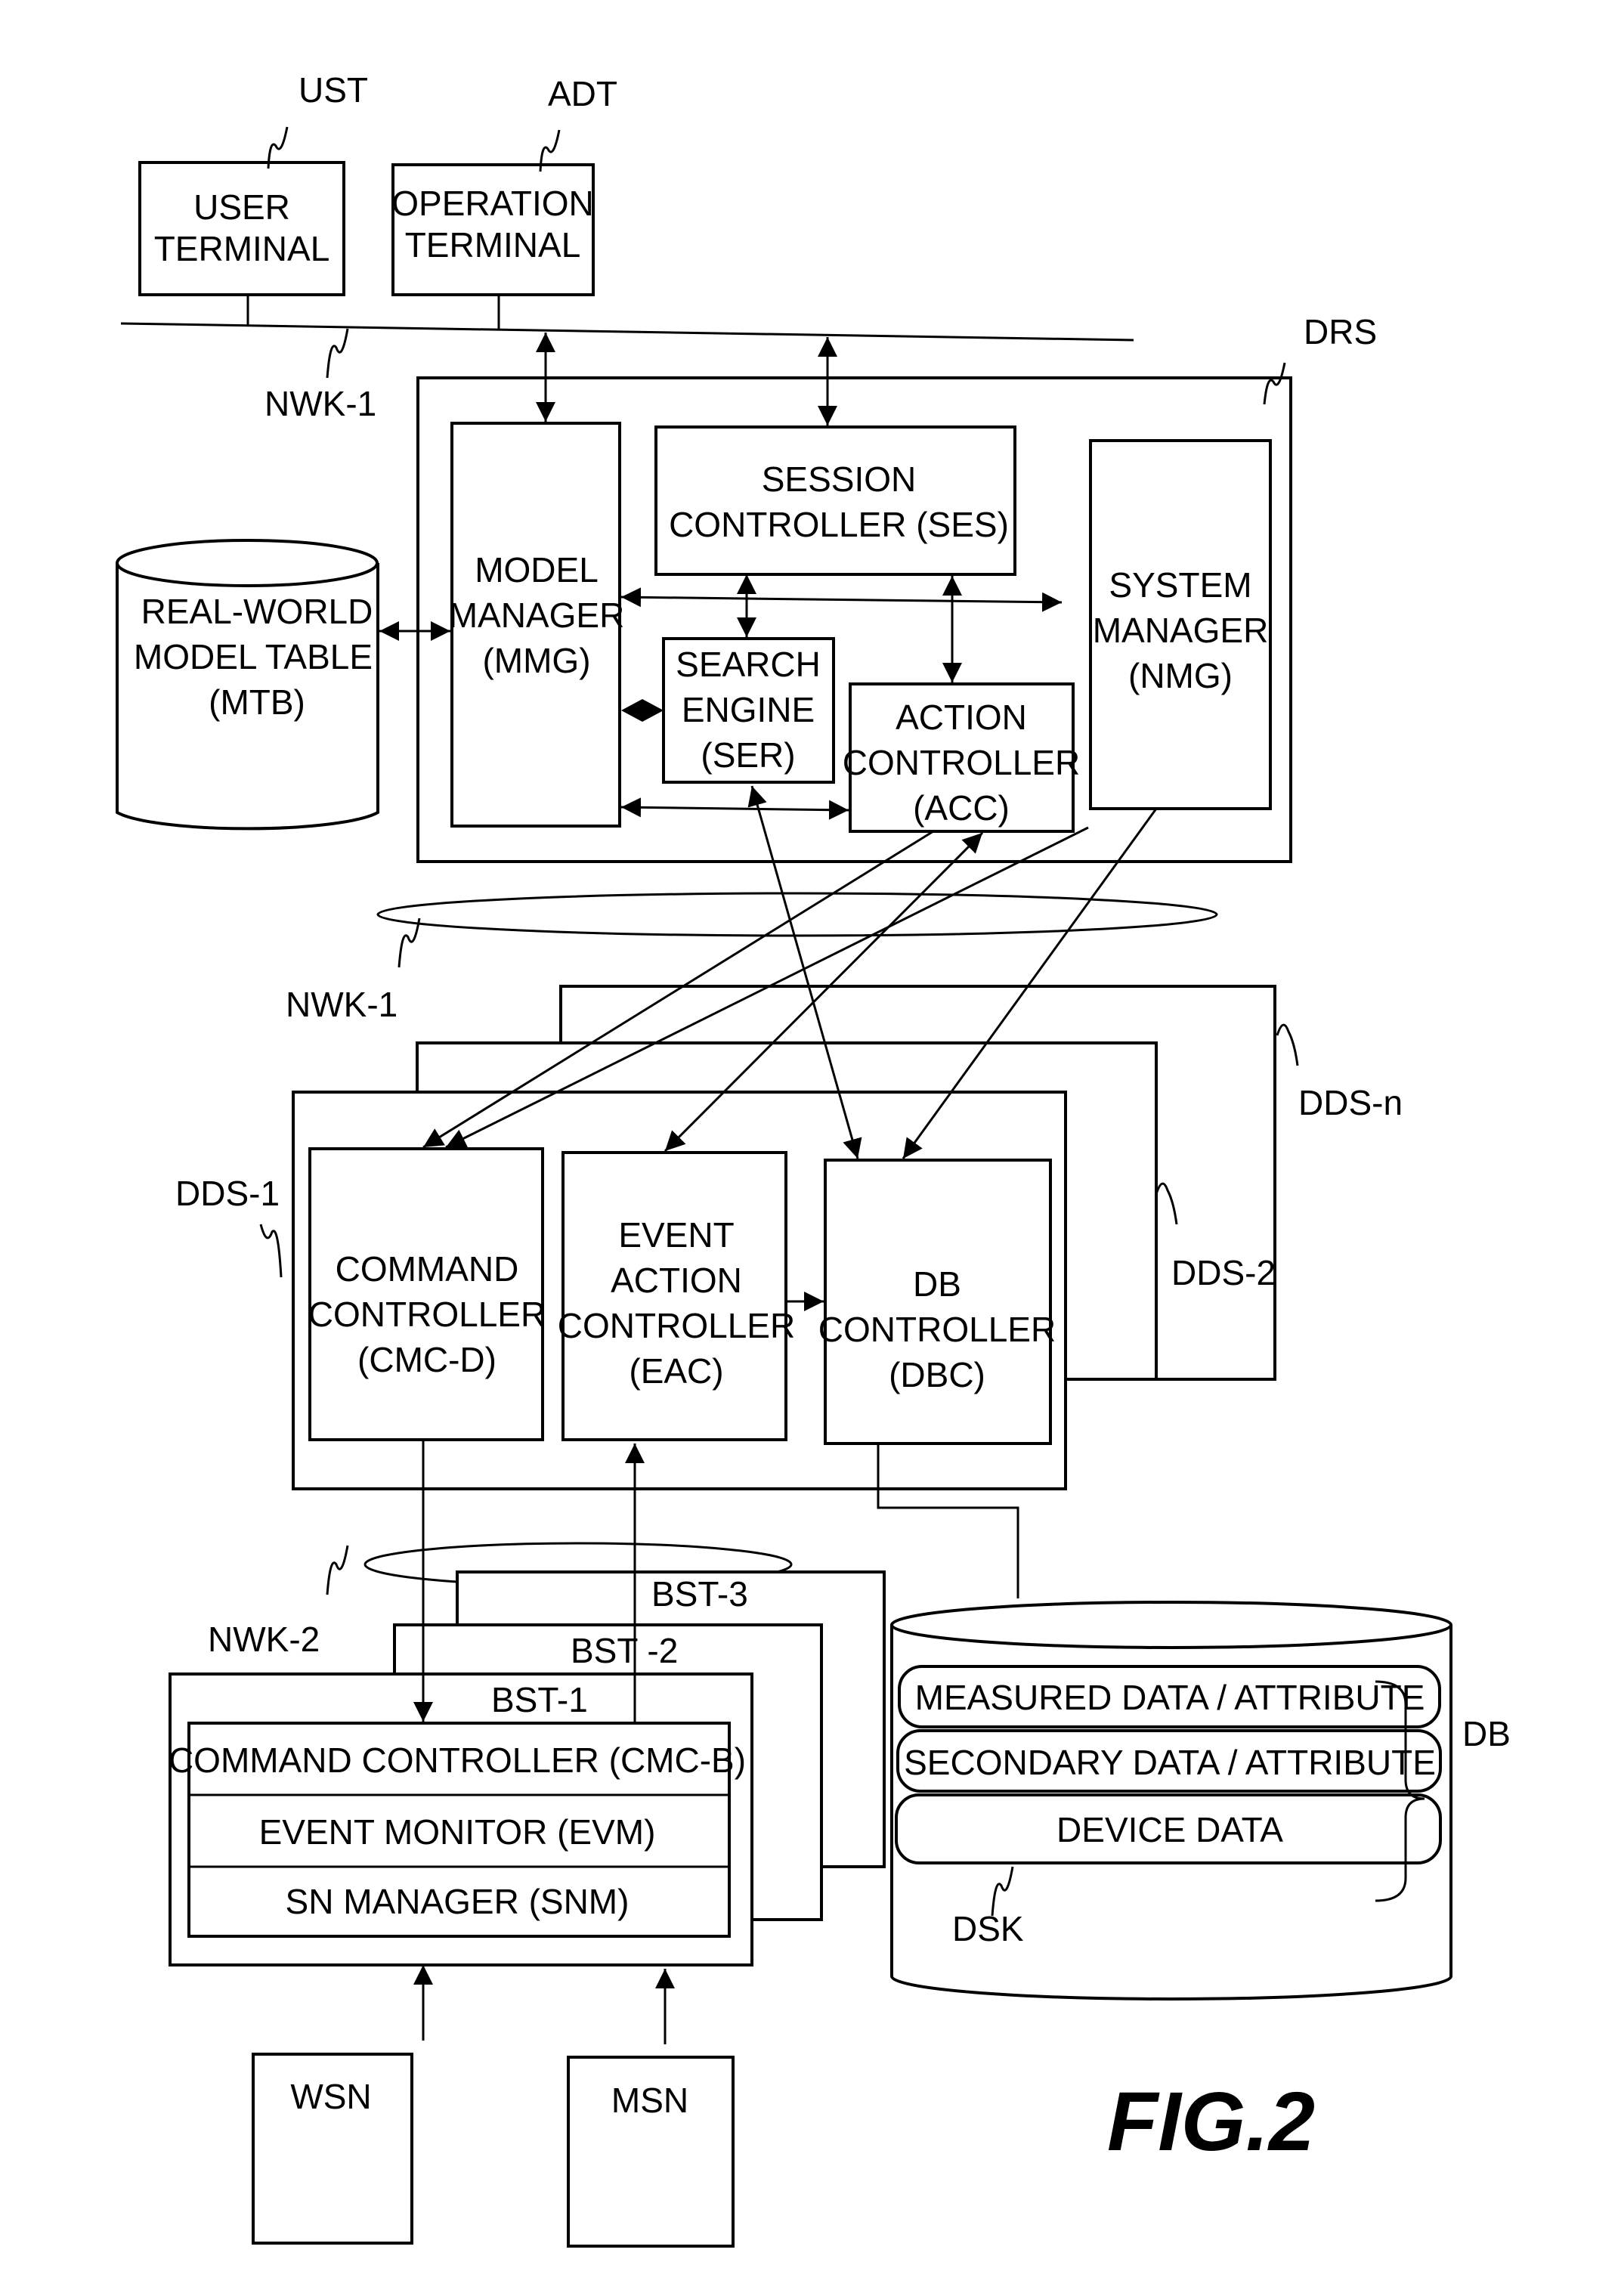 Image resolution: width=1621 pixels, height=2296 pixels. Describe the element at coordinates (458, 1902) in the screenshot. I see `snm-label: SN MANAGER (SNM)` at that location.